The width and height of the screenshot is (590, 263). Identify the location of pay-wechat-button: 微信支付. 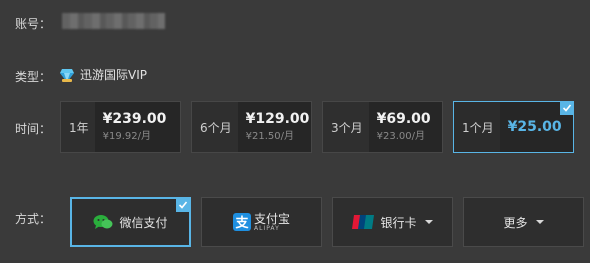
(130, 222).